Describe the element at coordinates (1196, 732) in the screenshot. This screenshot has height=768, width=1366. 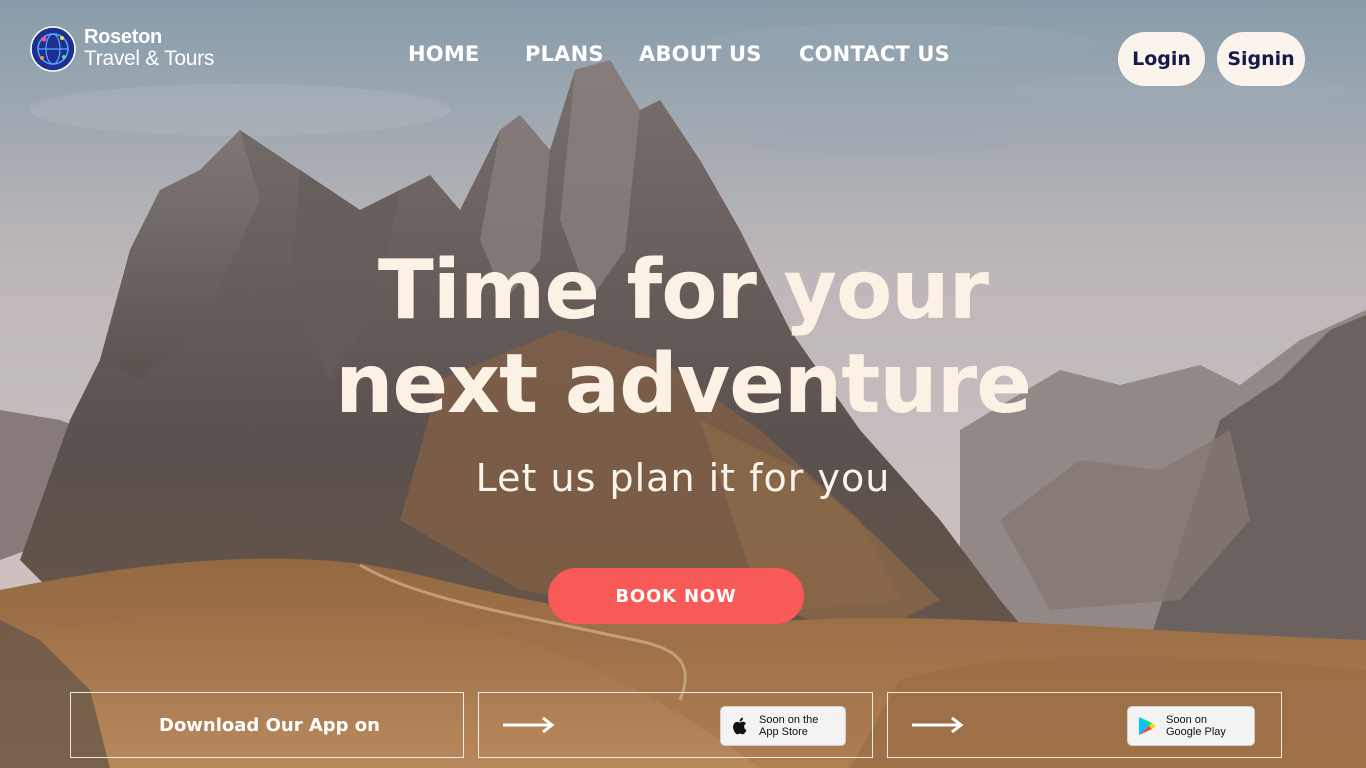
I see `google-play-line2: Google Play` at that location.